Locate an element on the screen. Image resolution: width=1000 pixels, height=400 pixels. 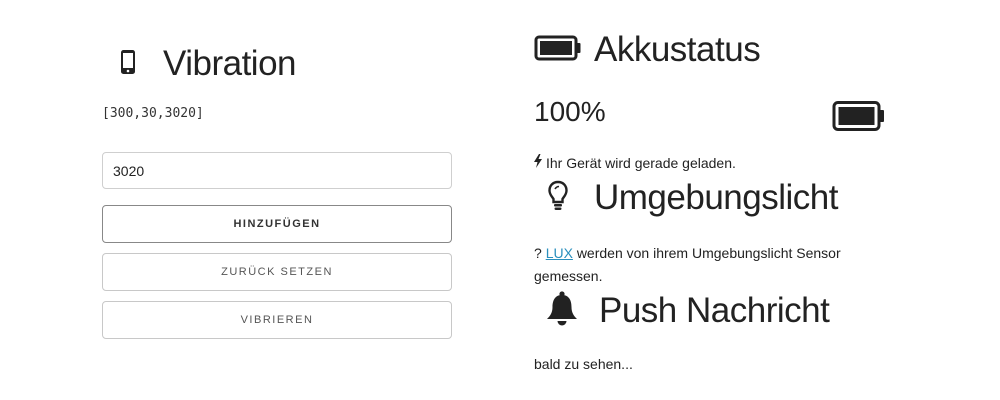
bolt-icon is located at coordinates (538, 162).